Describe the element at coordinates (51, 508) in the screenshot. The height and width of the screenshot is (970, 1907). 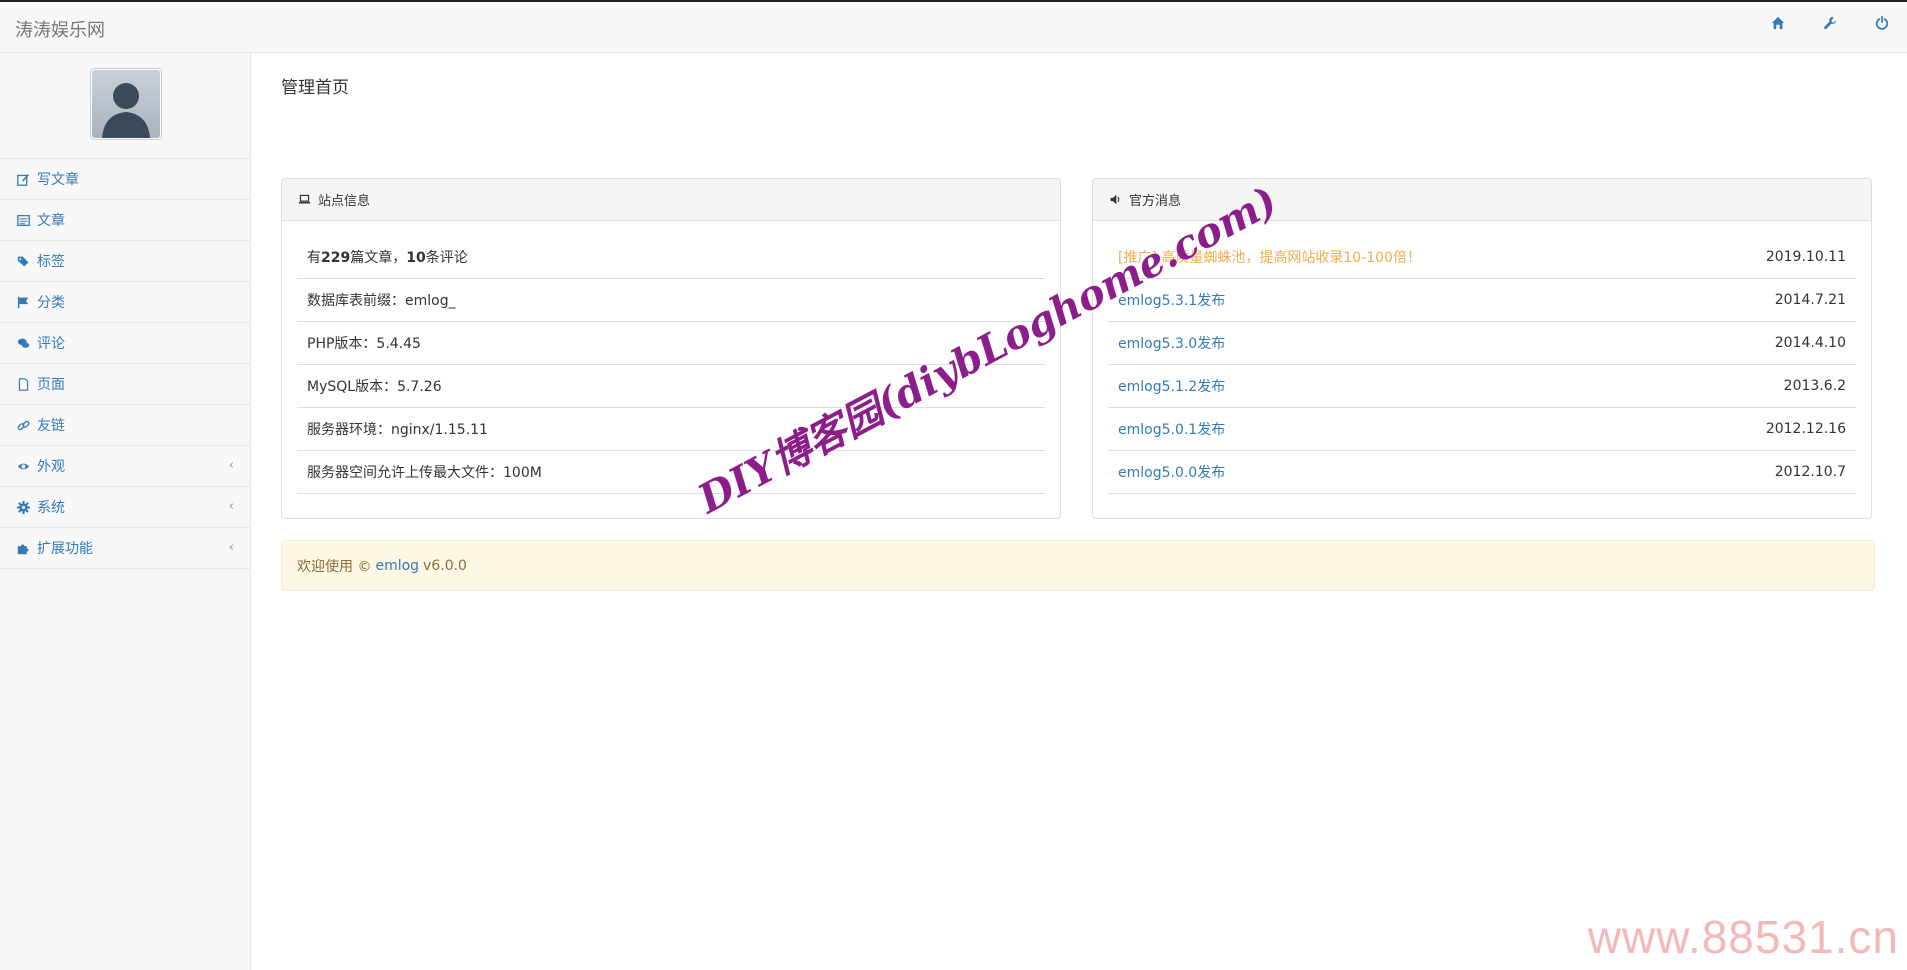
I see `sidebar-item-label: 系统` at that location.